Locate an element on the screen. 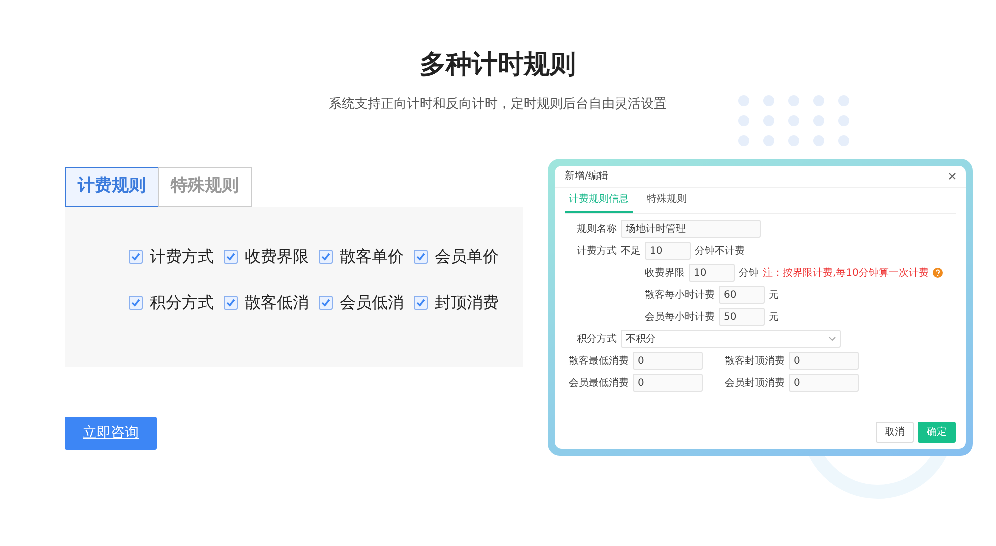  field-label: 散客最低消费 is located at coordinates (598, 361).